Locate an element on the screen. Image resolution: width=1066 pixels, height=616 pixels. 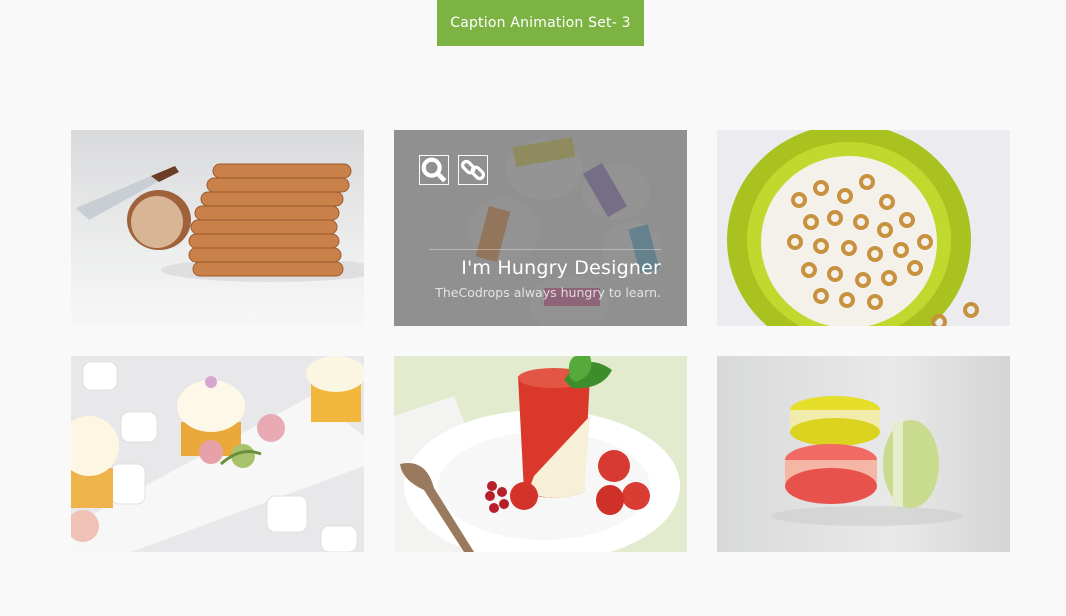
cereal-photo is located at coordinates (863, 228).